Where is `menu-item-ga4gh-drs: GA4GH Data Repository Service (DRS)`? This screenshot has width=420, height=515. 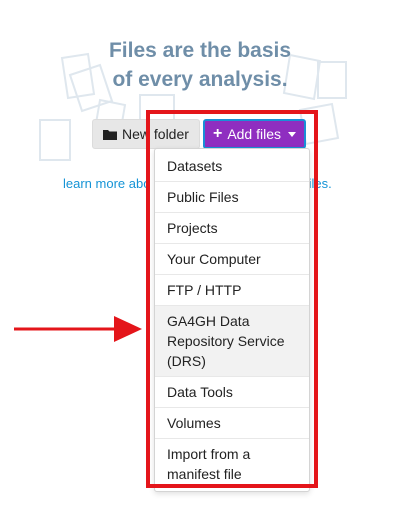
menu-item-ga4gh-drs: GA4GH Data Repository Service (DRS) is located at coordinates (232, 340).